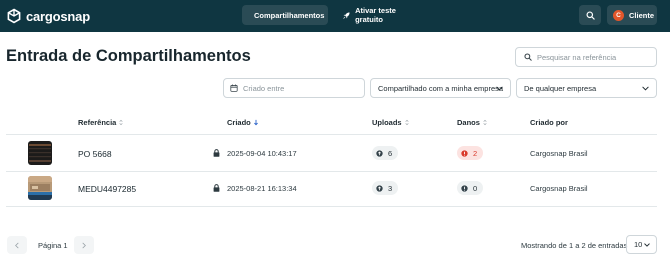 The width and height of the screenshot is (670, 265). What do you see at coordinates (470, 188) in the screenshot?
I see `damages-badge: 0` at bounding box center [470, 188].